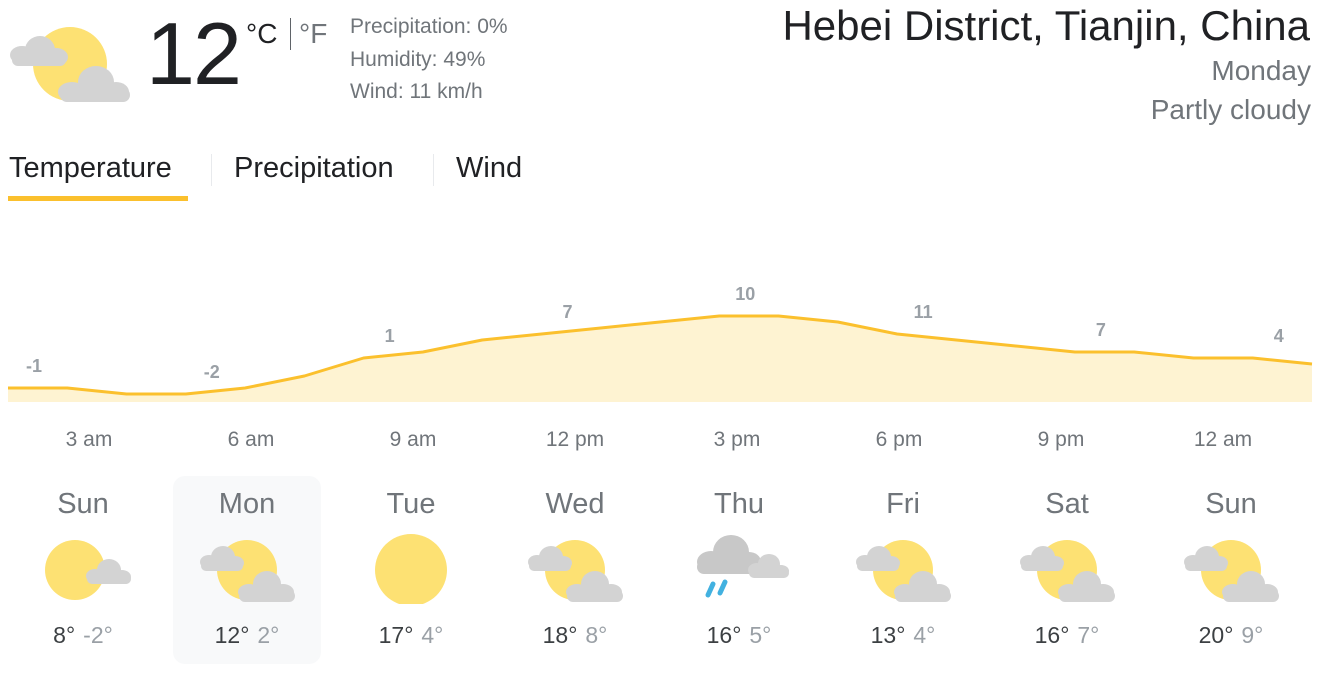  I want to click on day-high: 18°, so click(560, 635).